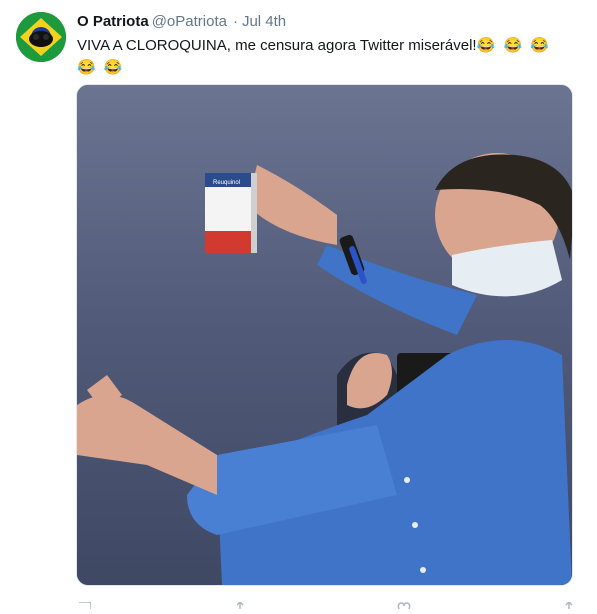 The width and height of the screenshot is (597, 614). I want to click on laughing-emoji-group-2: 😂 😂, so click(101, 67).